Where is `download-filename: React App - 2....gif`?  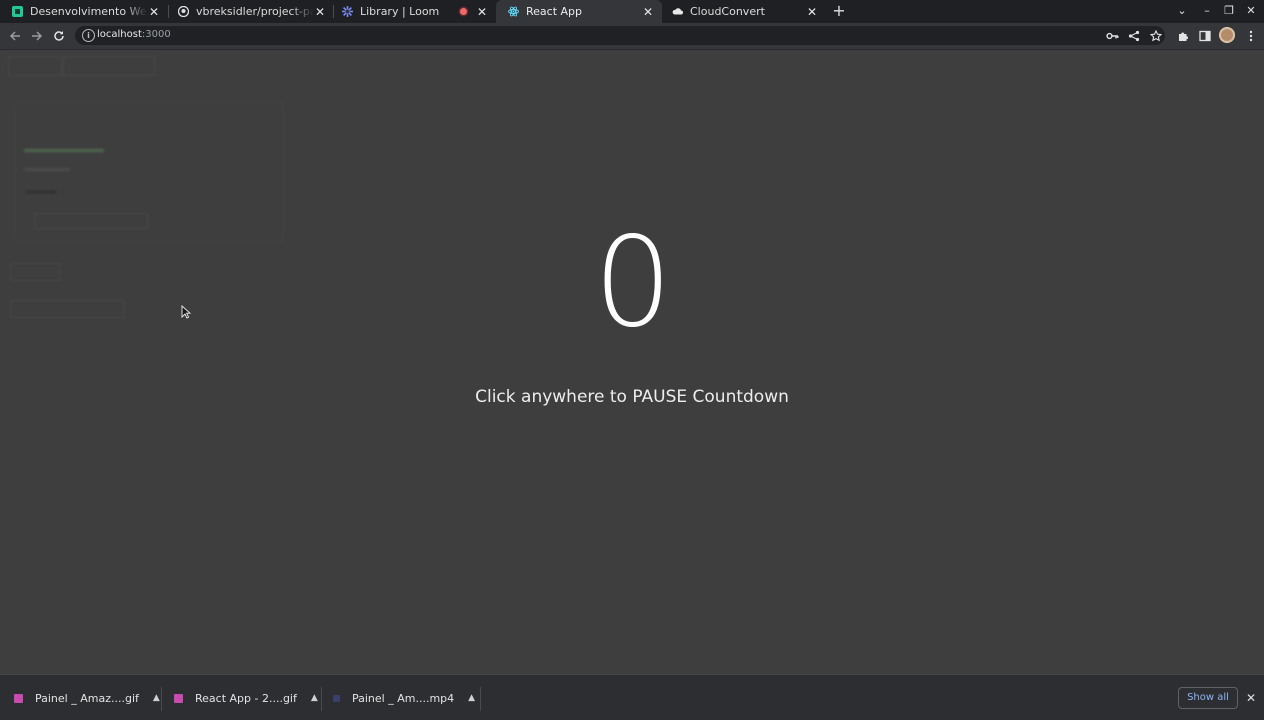 download-filename: React App - 2....gif is located at coordinates (246, 698).